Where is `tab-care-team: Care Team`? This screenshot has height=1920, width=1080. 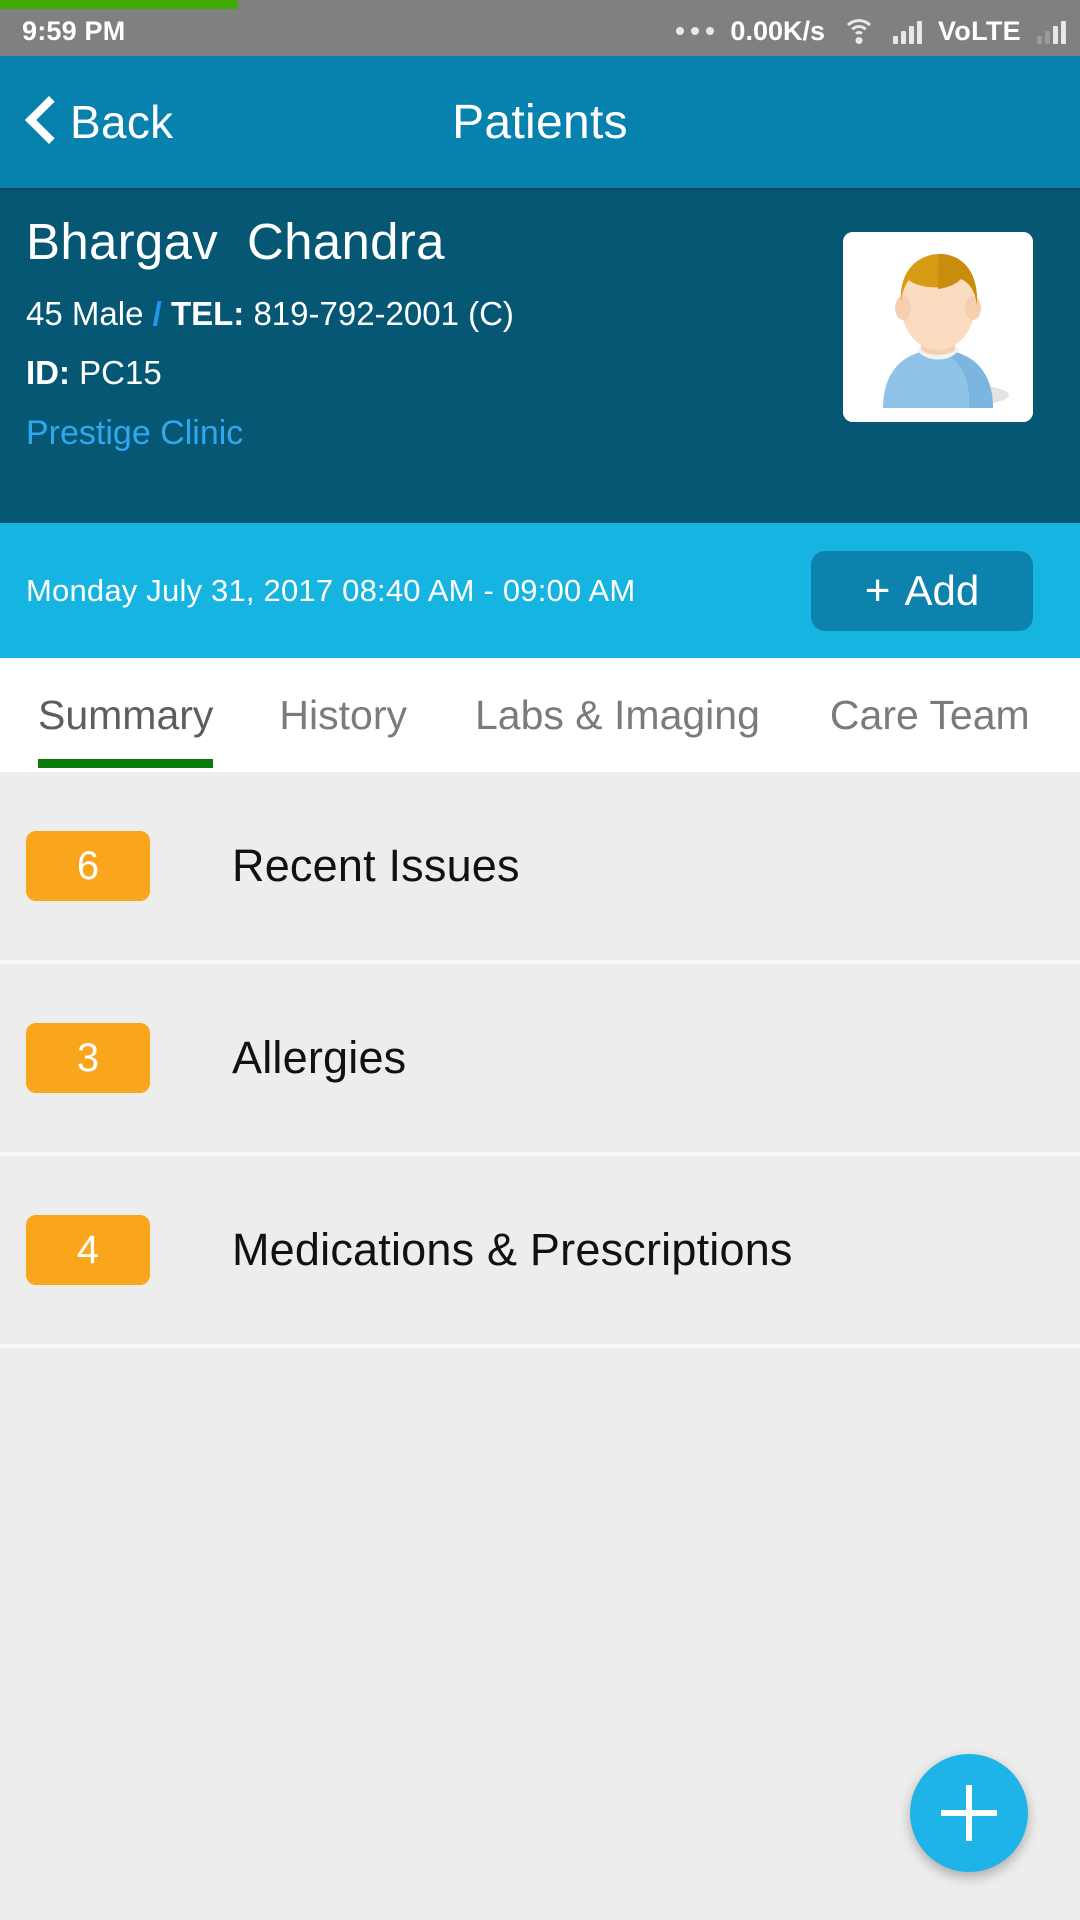 tab-care-team: Care Team is located at coordinates (930, 715).